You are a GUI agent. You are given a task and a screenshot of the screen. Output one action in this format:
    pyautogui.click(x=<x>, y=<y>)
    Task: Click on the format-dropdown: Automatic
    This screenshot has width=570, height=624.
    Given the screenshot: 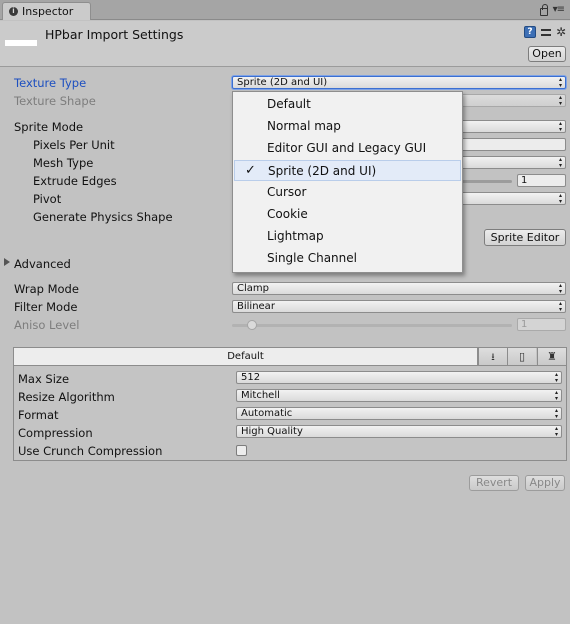 What is the action you would take?
    pyautogui.click(x=399, y=413)
    